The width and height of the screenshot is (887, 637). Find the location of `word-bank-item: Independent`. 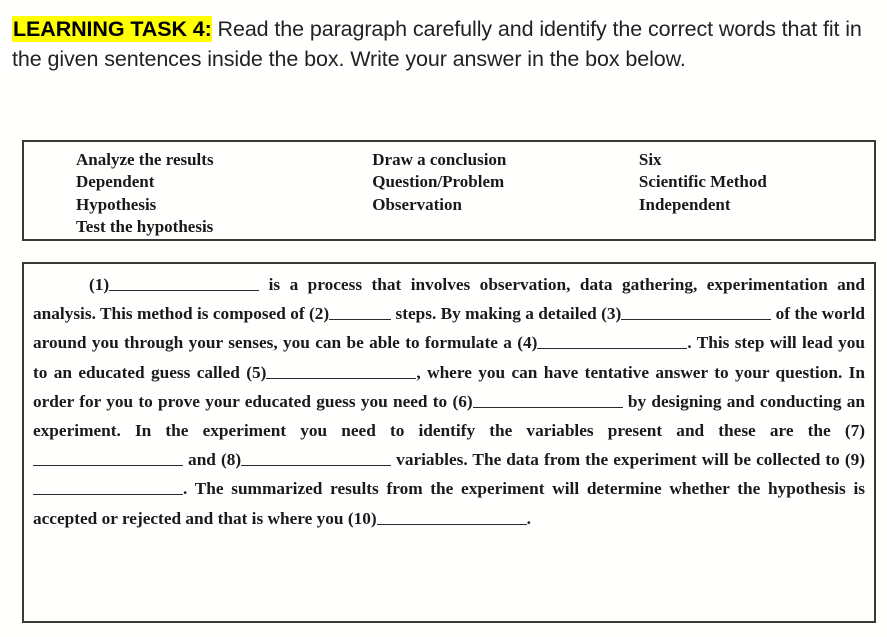

word-bank-item: Independent is located at coordinates (752, 205).